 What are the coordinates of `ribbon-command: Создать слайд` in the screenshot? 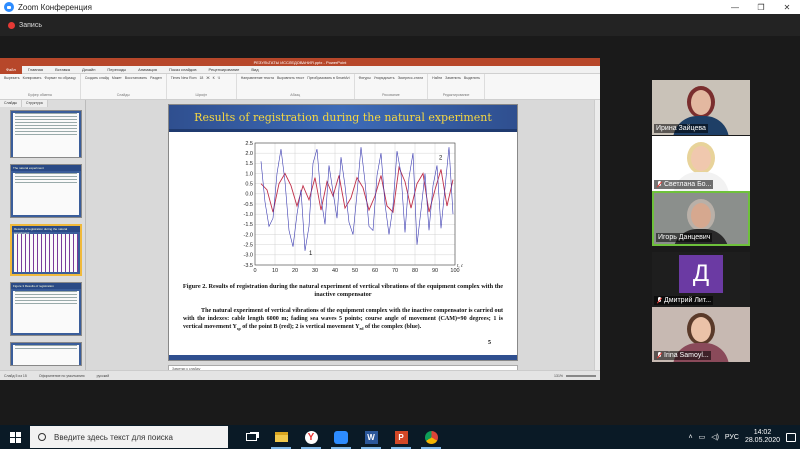 It's located at (97, 78).